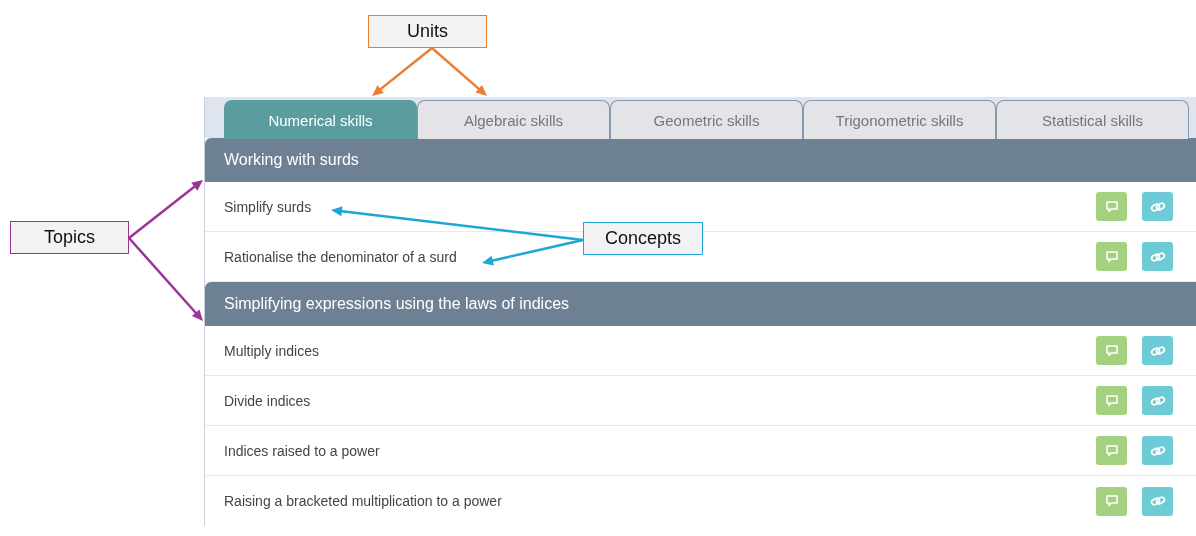 Image resolution: width=1196 pixels, height=536 pixels. What do you see at coordinates (899, 119) in the screenshot?
I see `unit-tab: Trigonometric skills` at bounding box center [899, 119].